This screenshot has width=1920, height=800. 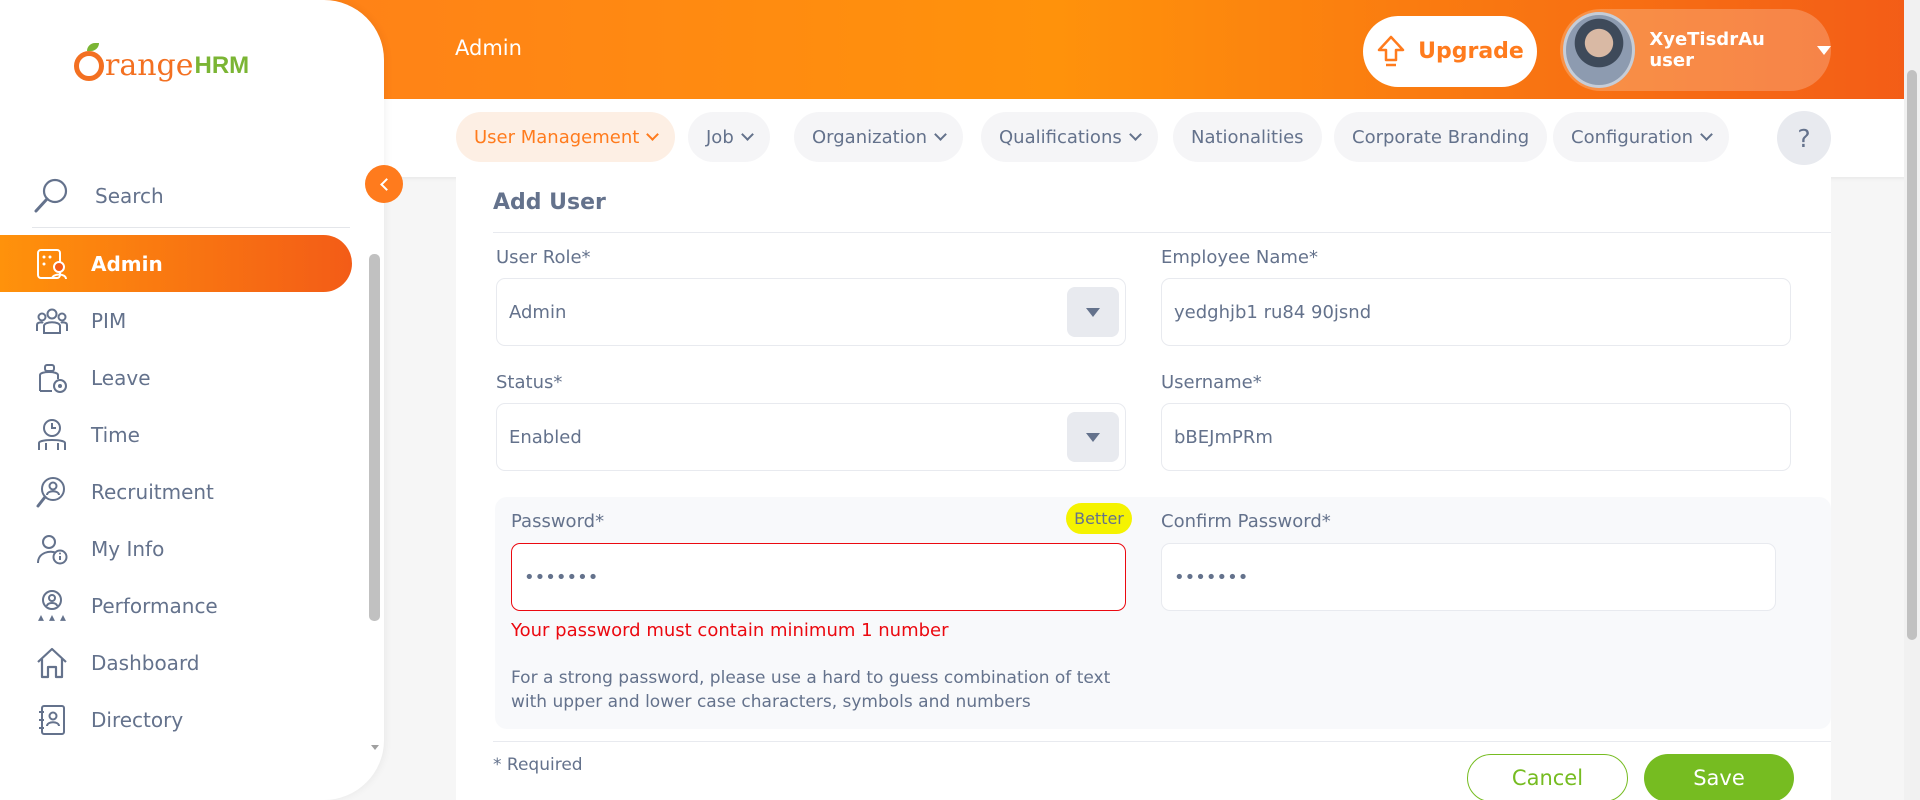 What do you see at coordinates (538, 312) in the screenshot?
I see `user-role-value: Admin` at bounding box center [538, 312].